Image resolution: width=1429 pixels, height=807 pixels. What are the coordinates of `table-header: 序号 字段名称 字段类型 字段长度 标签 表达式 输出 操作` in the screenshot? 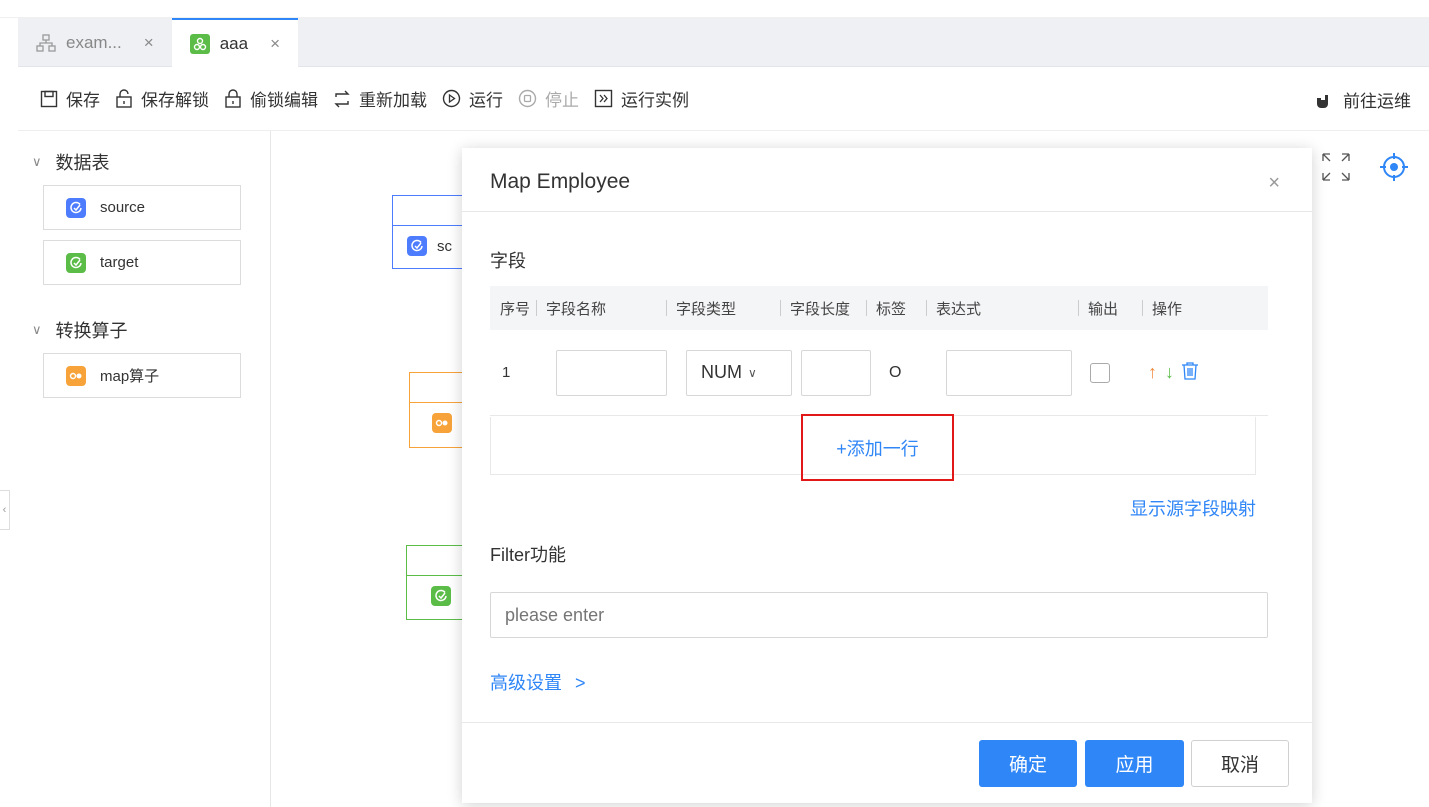 It's located at (879, 308).